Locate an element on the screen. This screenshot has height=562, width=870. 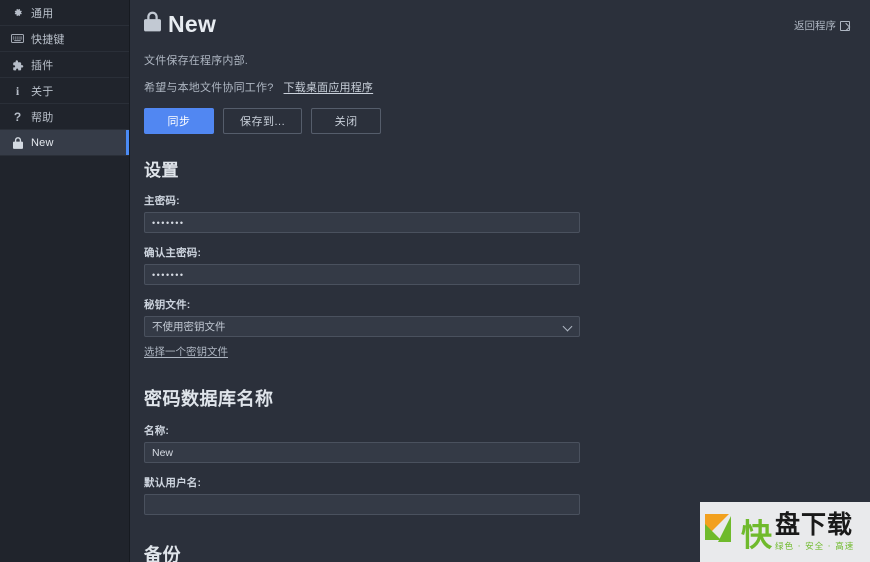
sync-button: 同步 is located at coordinates (179, 121).